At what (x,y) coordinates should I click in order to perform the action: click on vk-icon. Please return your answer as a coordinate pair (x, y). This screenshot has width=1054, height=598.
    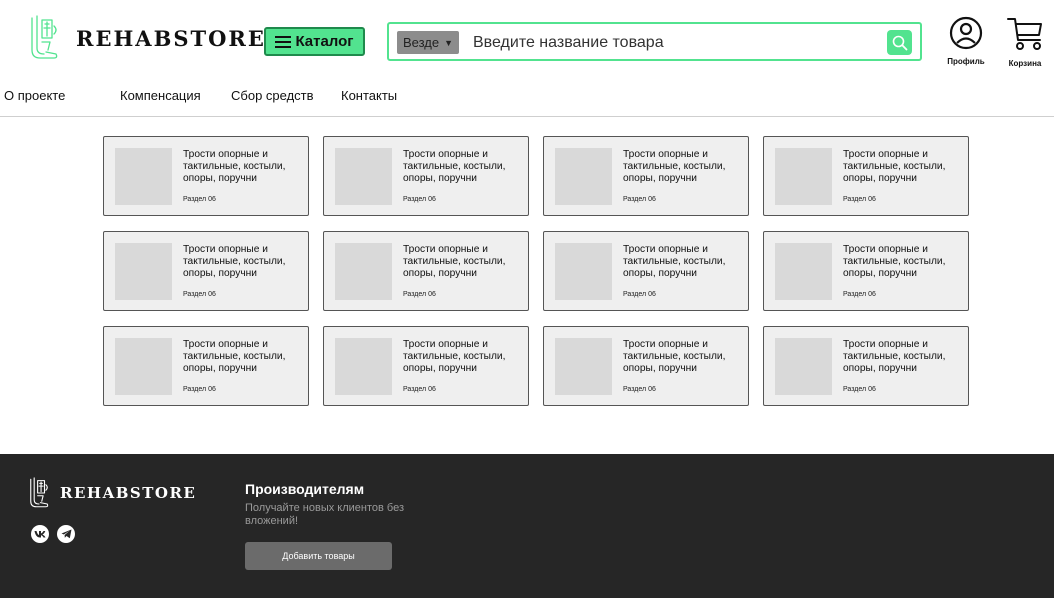
    Looking at the image, I should click on (40, 534).